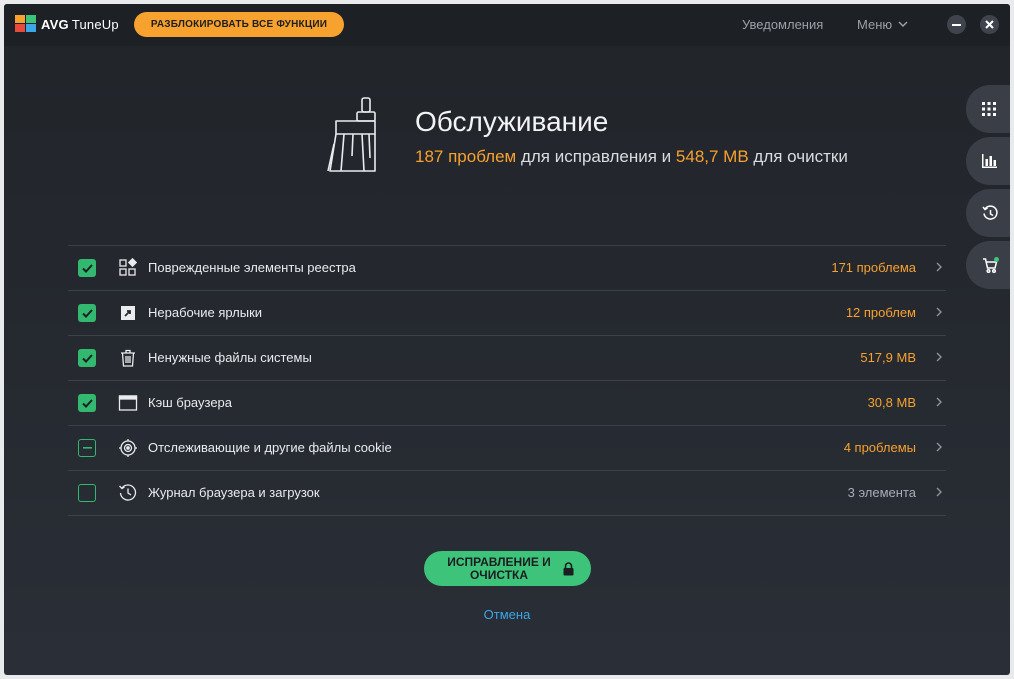 The height and width of the screenshot is (679, 1014). What do you see at coordinates (568, 568) in the screenshot?
I see `lock-icon` at bounding box center [568, 568].